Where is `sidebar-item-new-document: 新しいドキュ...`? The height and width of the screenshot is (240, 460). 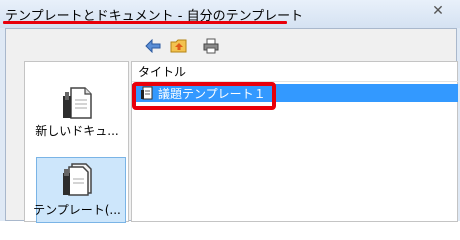 sidebar-item-new-document: 新しいドキュ... is located at coordinates (77, 111).